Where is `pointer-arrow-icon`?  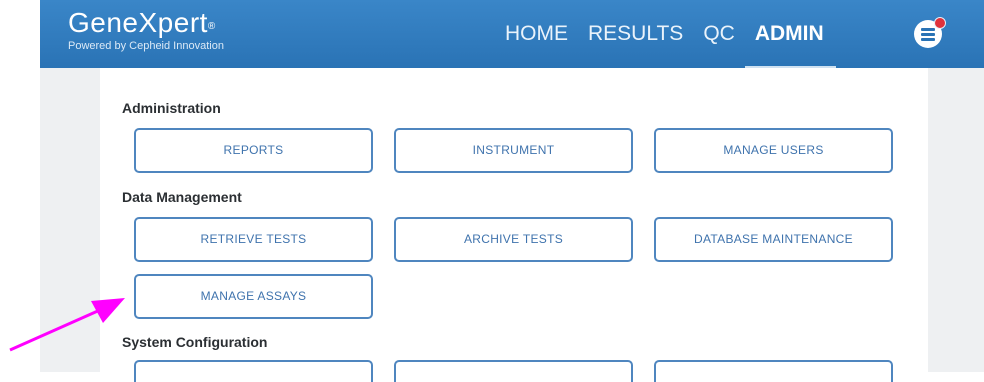
pointer-arrow-icon is located at coordinates (67, 325).